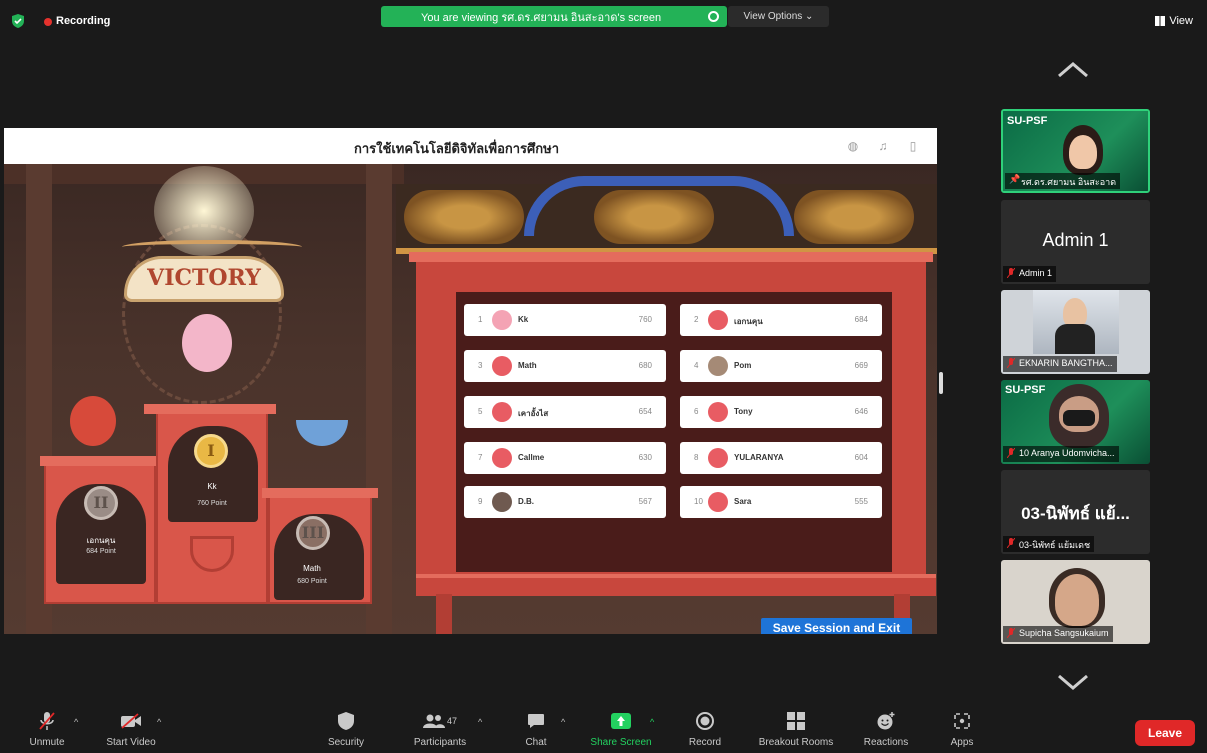  I want to click on participant-name-label: 03-นิพัทธ์ แย้มเดช, so click(1049, 544).